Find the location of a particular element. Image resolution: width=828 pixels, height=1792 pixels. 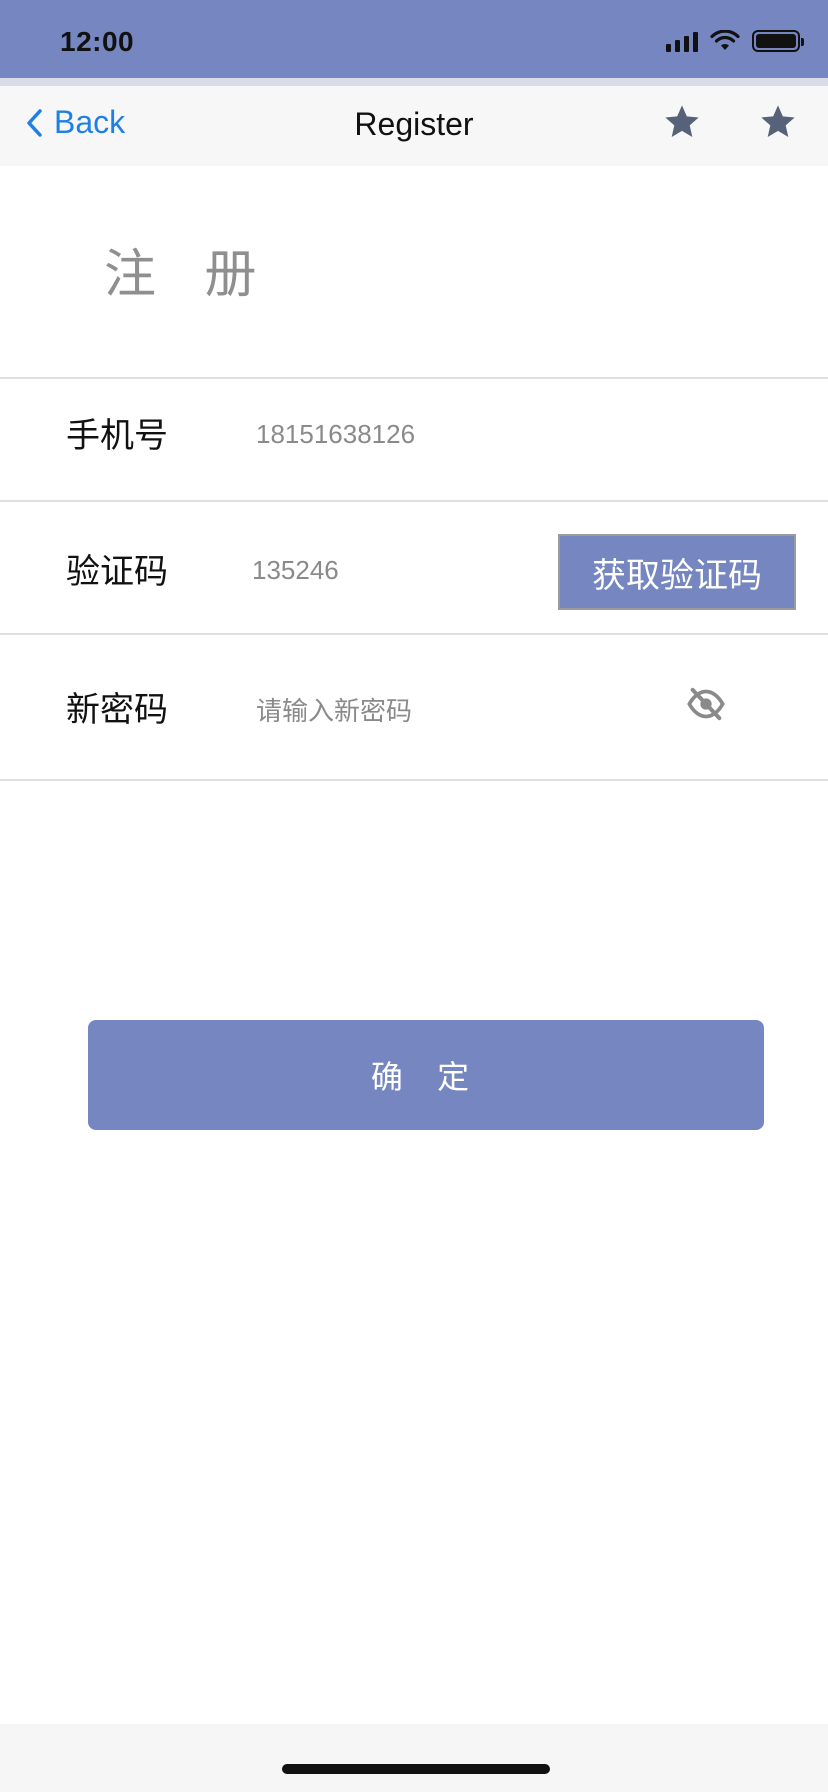

home-area is located at coordinates (414, 1758).